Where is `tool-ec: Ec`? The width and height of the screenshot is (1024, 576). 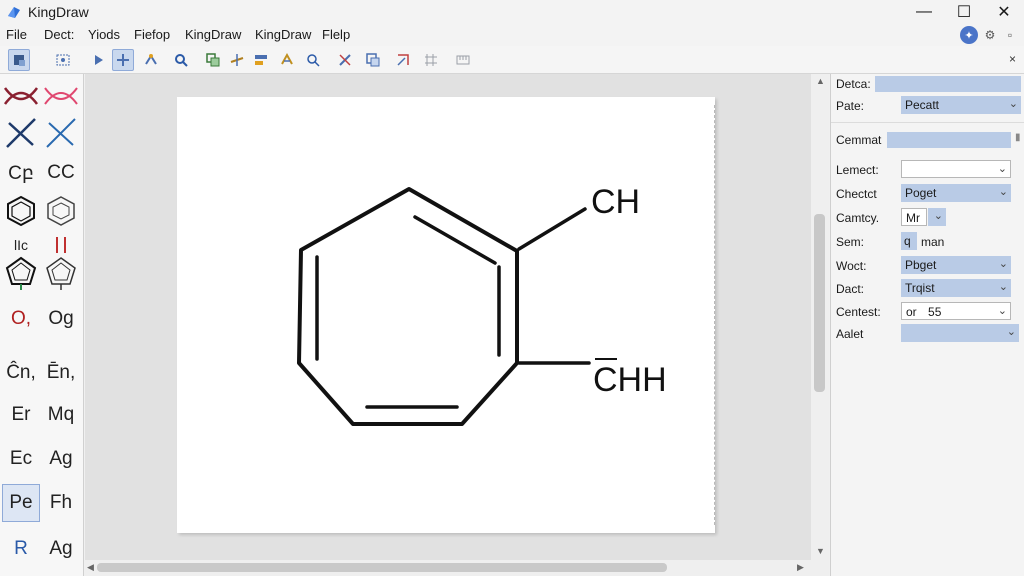
tool-ec: Ec is located at coordinates (21, 459).